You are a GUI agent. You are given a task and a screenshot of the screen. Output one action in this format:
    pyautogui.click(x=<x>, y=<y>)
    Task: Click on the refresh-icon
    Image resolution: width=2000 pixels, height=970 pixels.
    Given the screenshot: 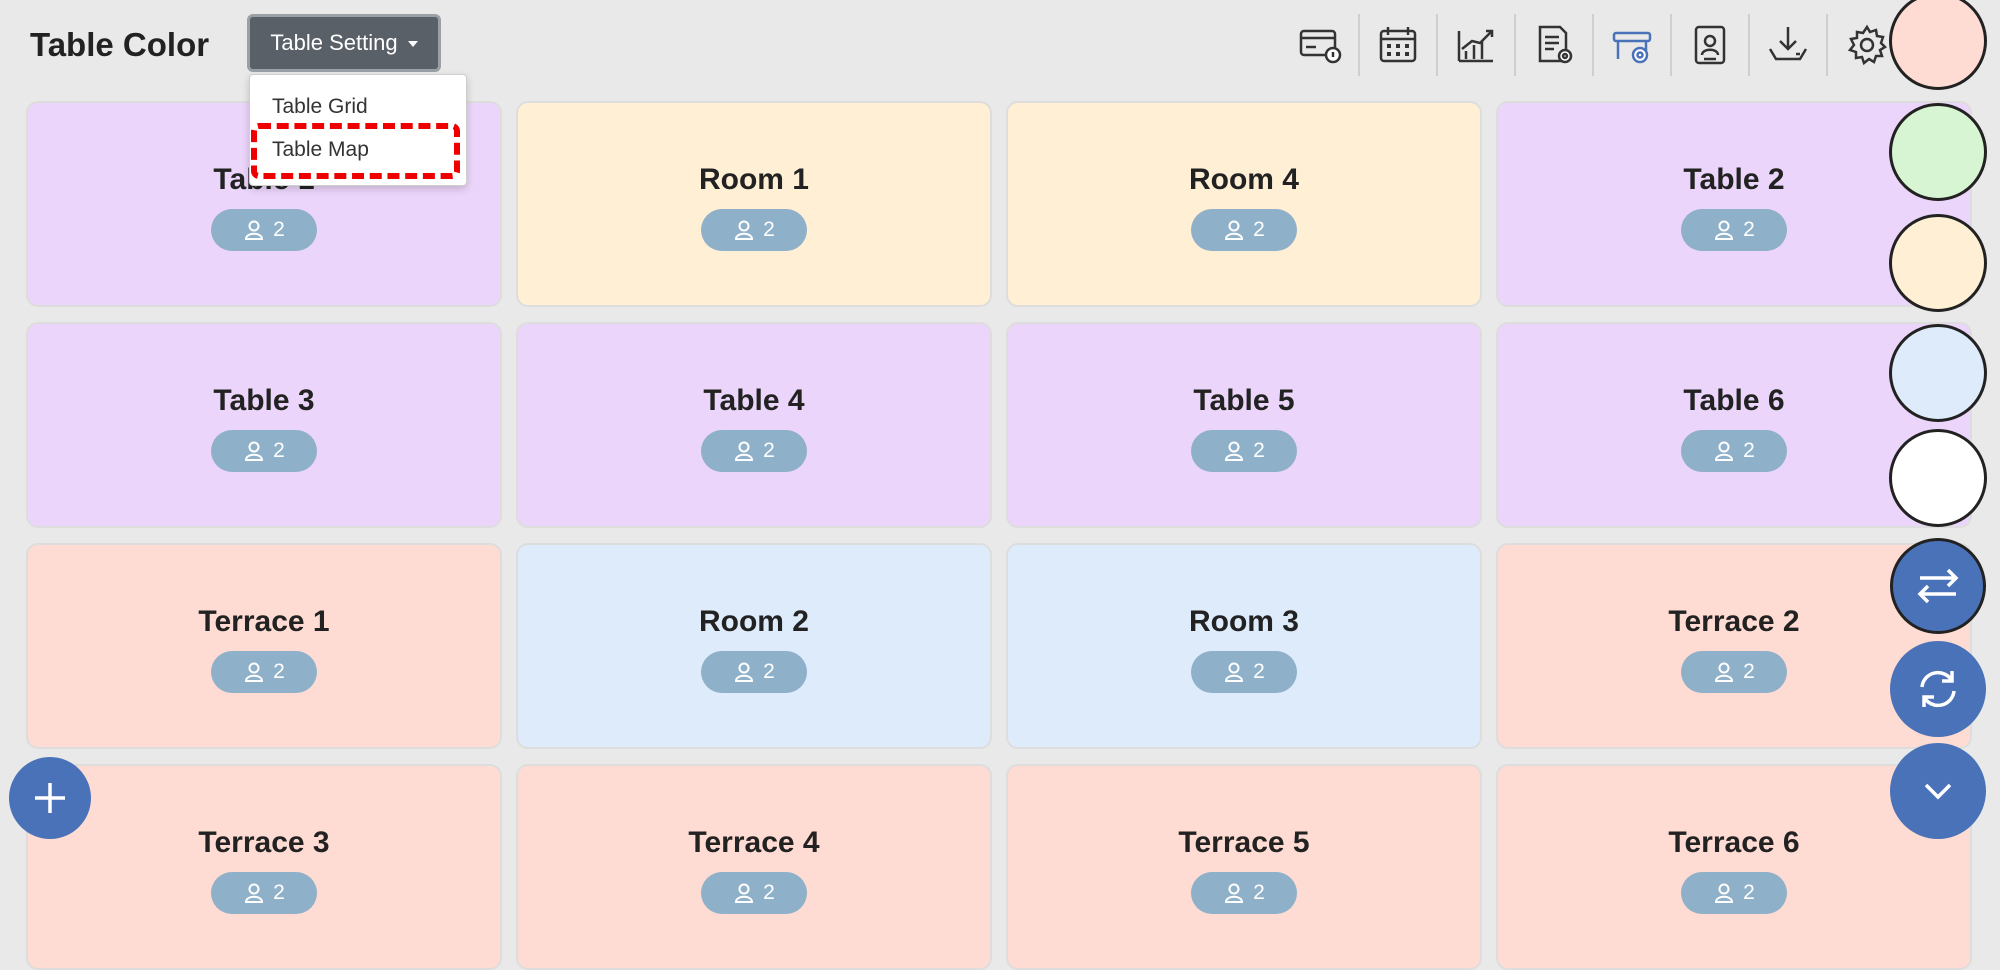 What is the action you would take?
    pyautogui.click(x=1938, y=689)
    